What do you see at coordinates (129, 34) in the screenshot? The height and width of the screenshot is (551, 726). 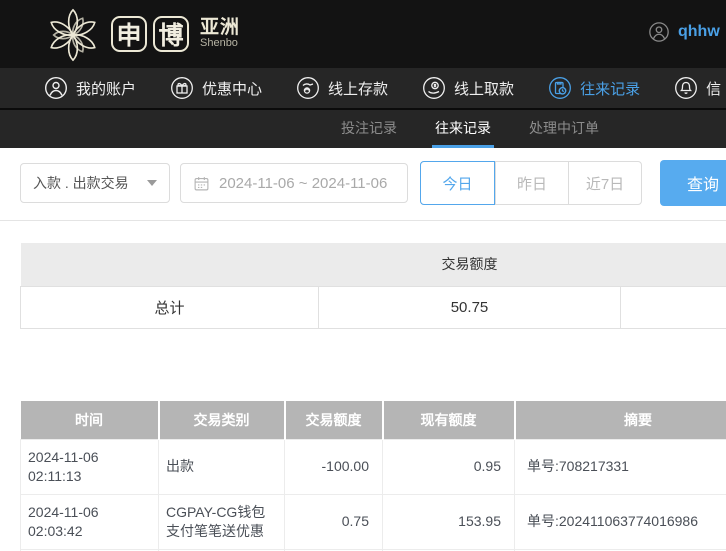 I see `brand-char-1: 申` at bounding box center [129, 34].